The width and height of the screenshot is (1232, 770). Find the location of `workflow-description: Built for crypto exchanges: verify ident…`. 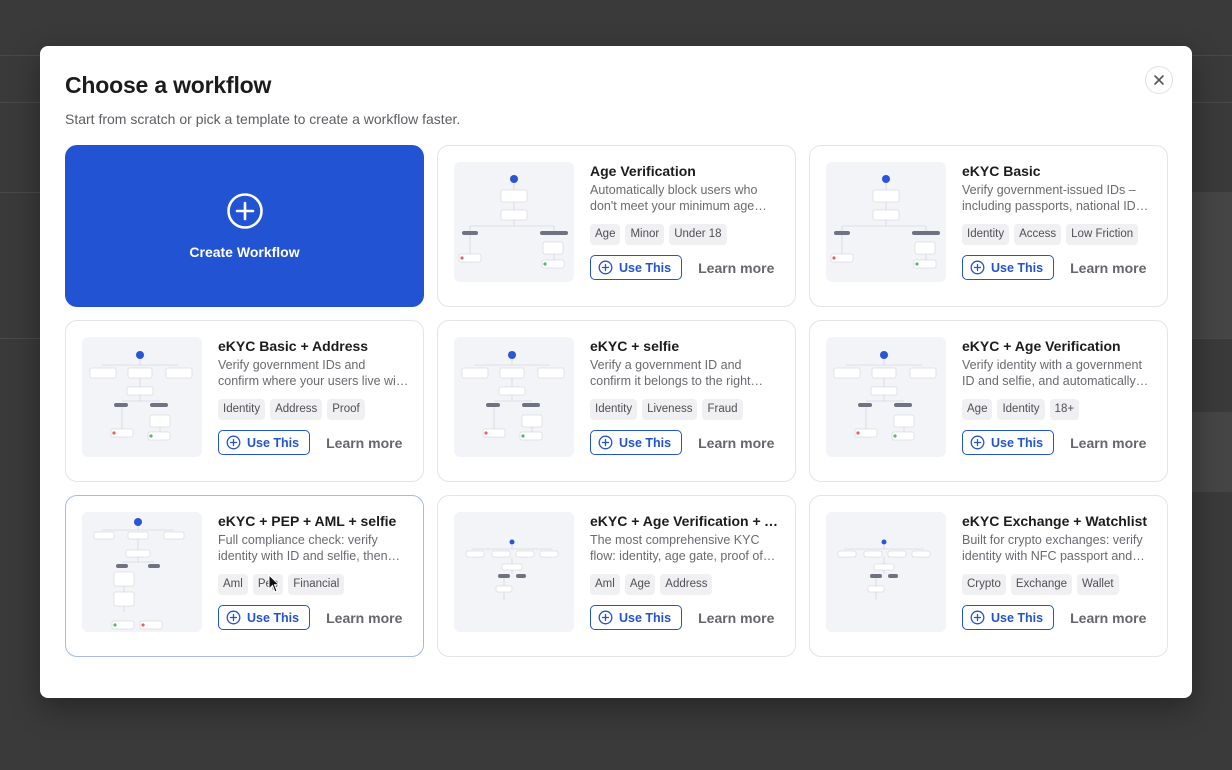

workflow-description: Built for crypto exchanges: verify ident… is located at coordinates (1052, 548).